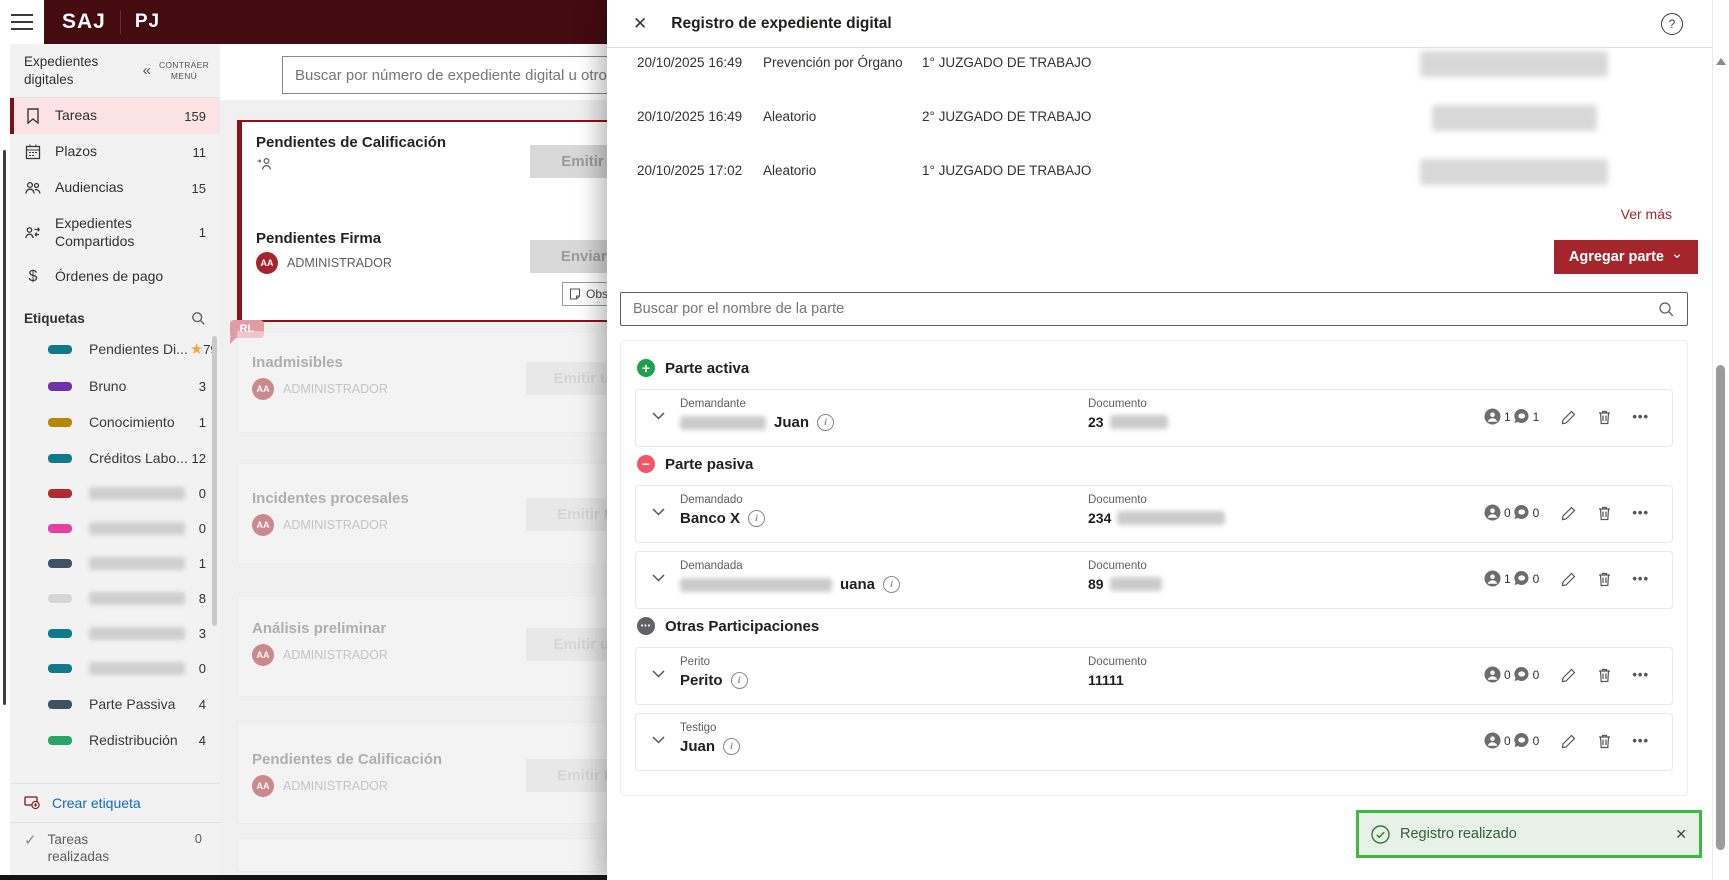 This screenshot has width=1729, height=880. I want to click on sidebar-item-label: Plazos, so click(76, 151).